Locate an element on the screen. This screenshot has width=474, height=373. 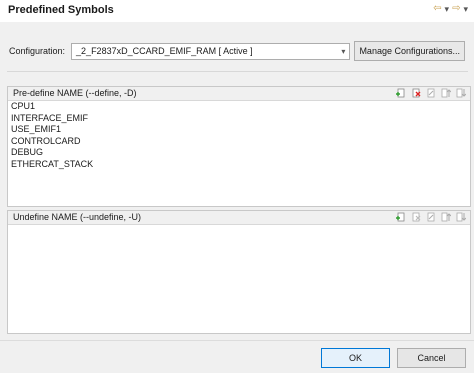
nav-controls: ⇦ ▾ ⇨ ▾ is located at coordinates (450, 9).